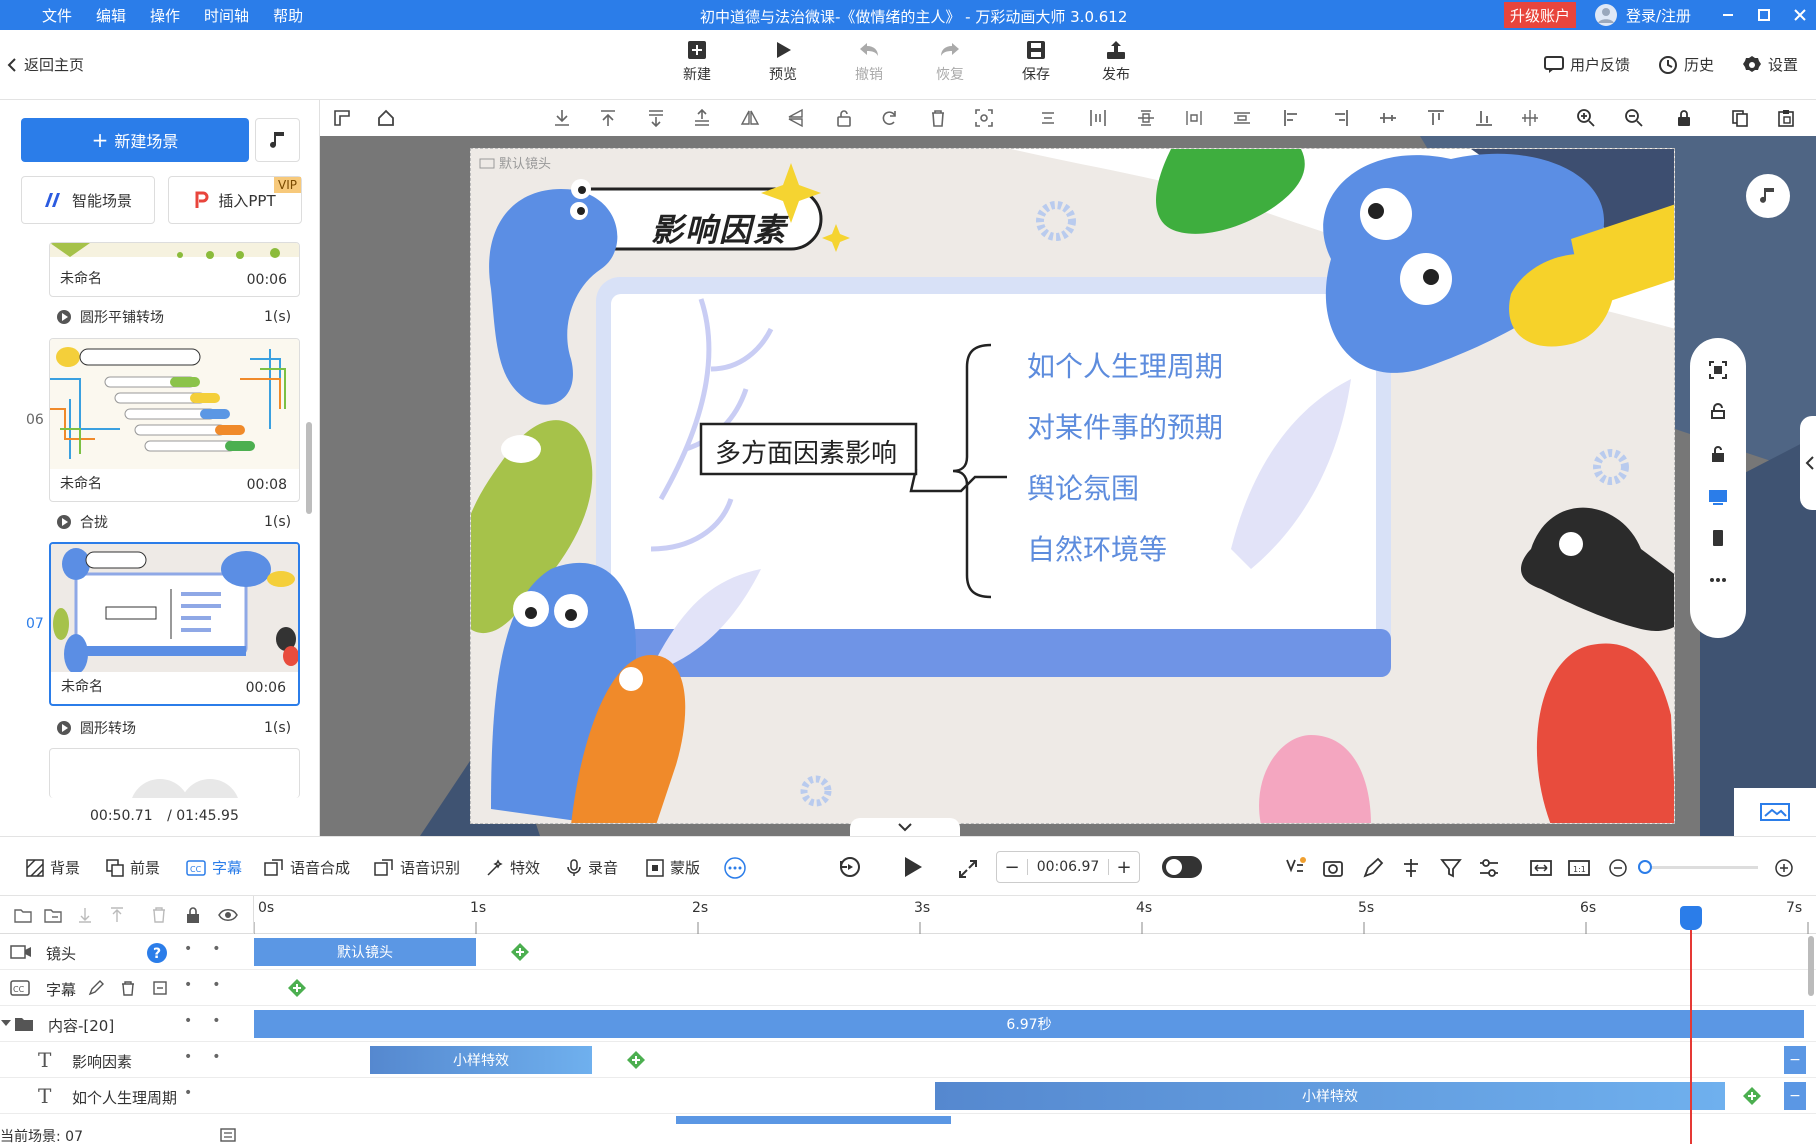 The width and height of the screenshot is (1816, 1146). I want to click on edit-subtitle-icon, so click(96, 988).